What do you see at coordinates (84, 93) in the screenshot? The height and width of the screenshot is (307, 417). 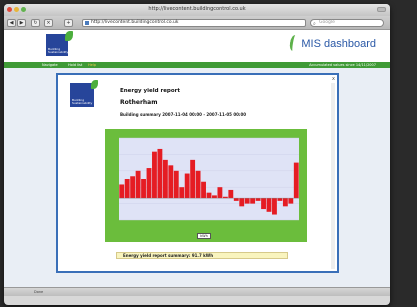 I see `report-logo: Building Sustainability` at bounding box center [84, 93].